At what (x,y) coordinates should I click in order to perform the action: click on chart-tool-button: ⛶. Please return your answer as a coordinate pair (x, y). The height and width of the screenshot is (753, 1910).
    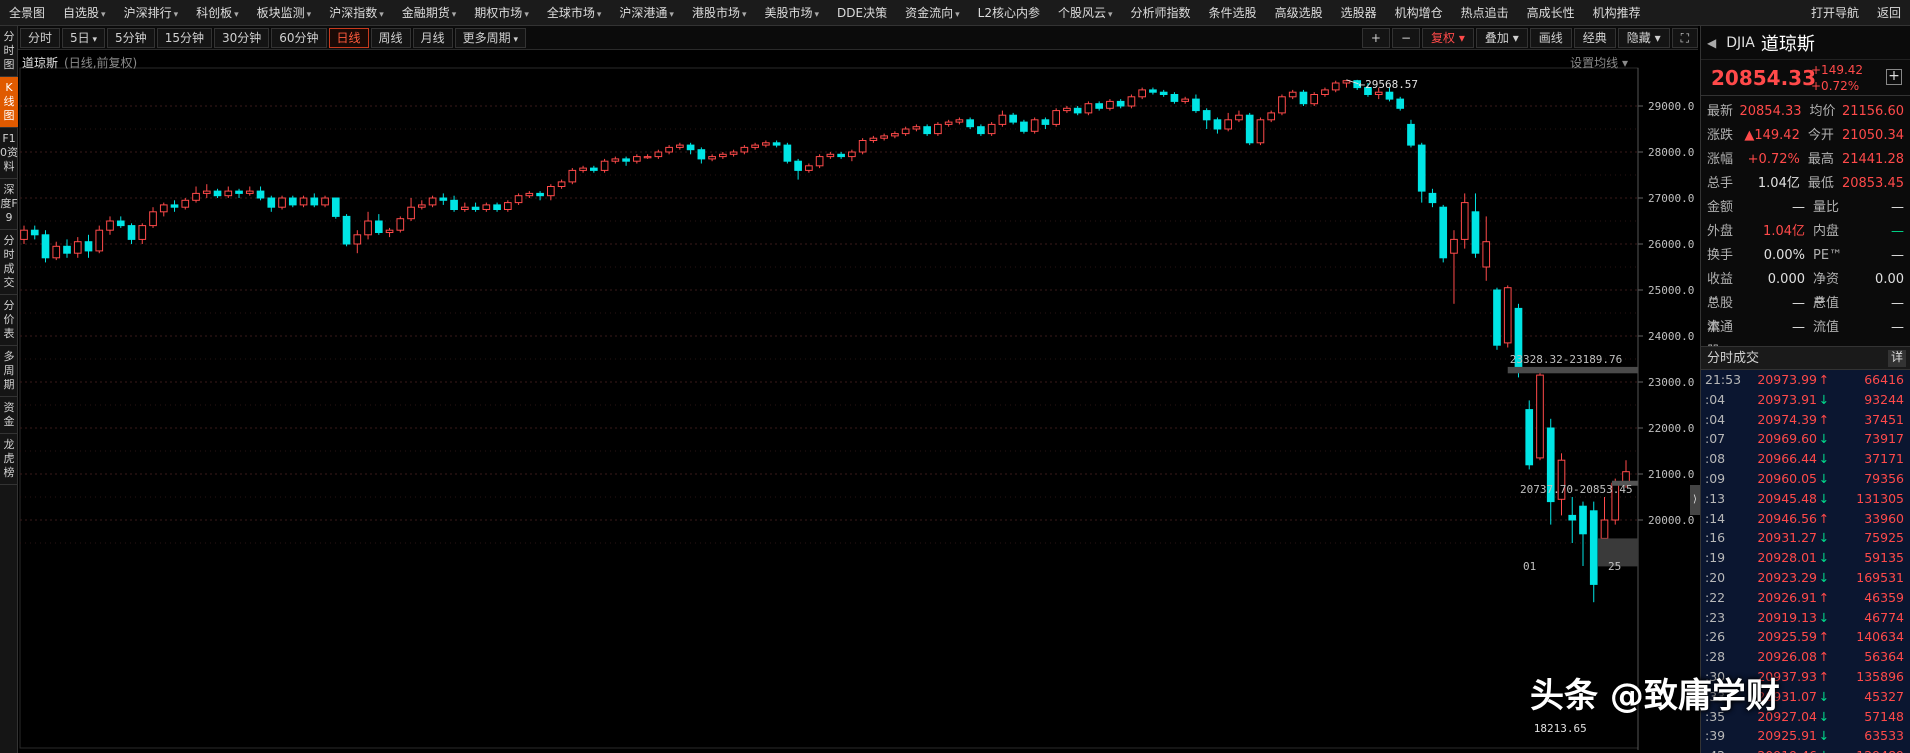
    Looking at the image, I should click on (1684, 38).